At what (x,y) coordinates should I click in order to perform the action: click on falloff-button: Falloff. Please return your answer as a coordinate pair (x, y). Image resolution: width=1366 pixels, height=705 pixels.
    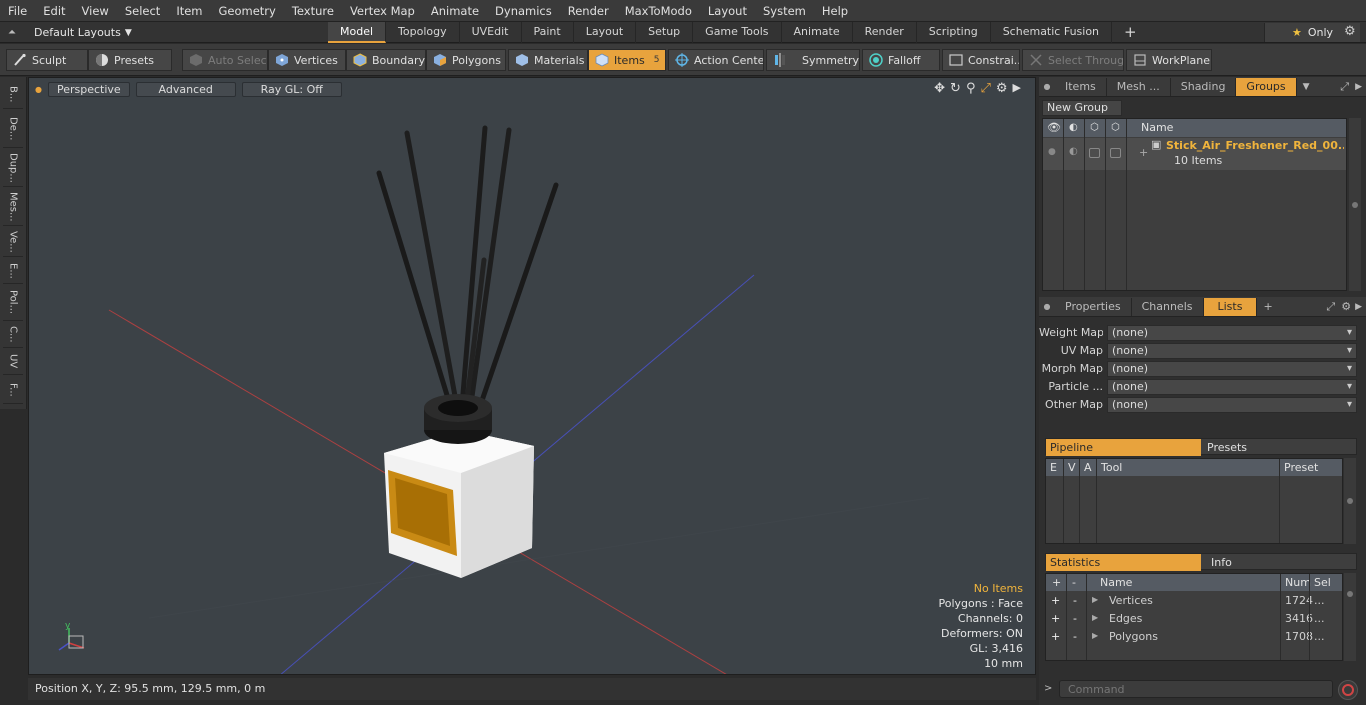
    Looking at the image, I should click on (901, 60).